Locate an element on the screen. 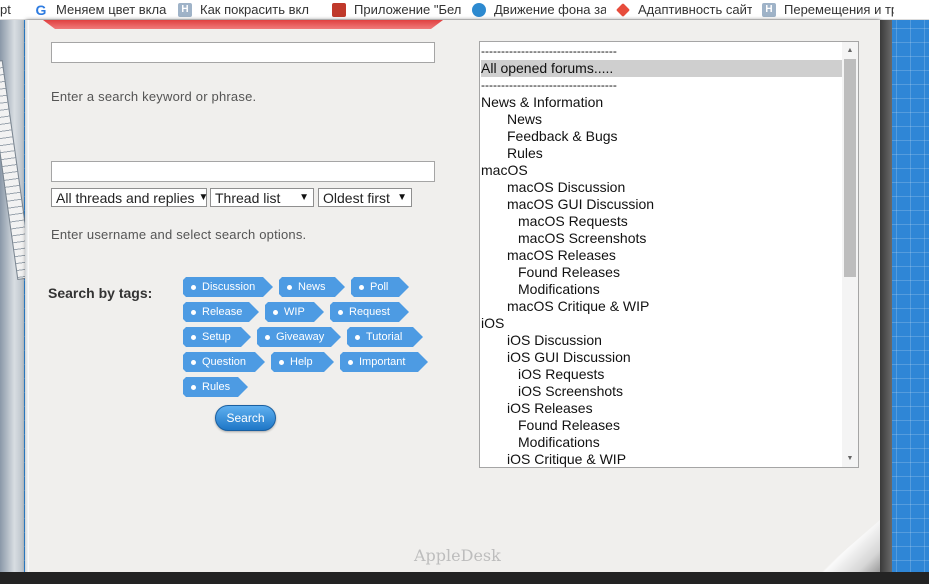 This screenshot has height=584, width=929. paper-shadow is located at coordinates (886, 302).